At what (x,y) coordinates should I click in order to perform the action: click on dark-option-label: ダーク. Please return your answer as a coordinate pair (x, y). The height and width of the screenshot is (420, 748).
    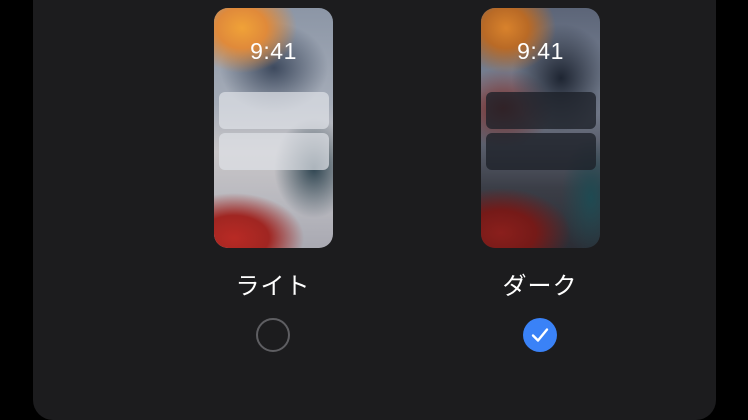
    Looking at the image, I should click on (540, 286).